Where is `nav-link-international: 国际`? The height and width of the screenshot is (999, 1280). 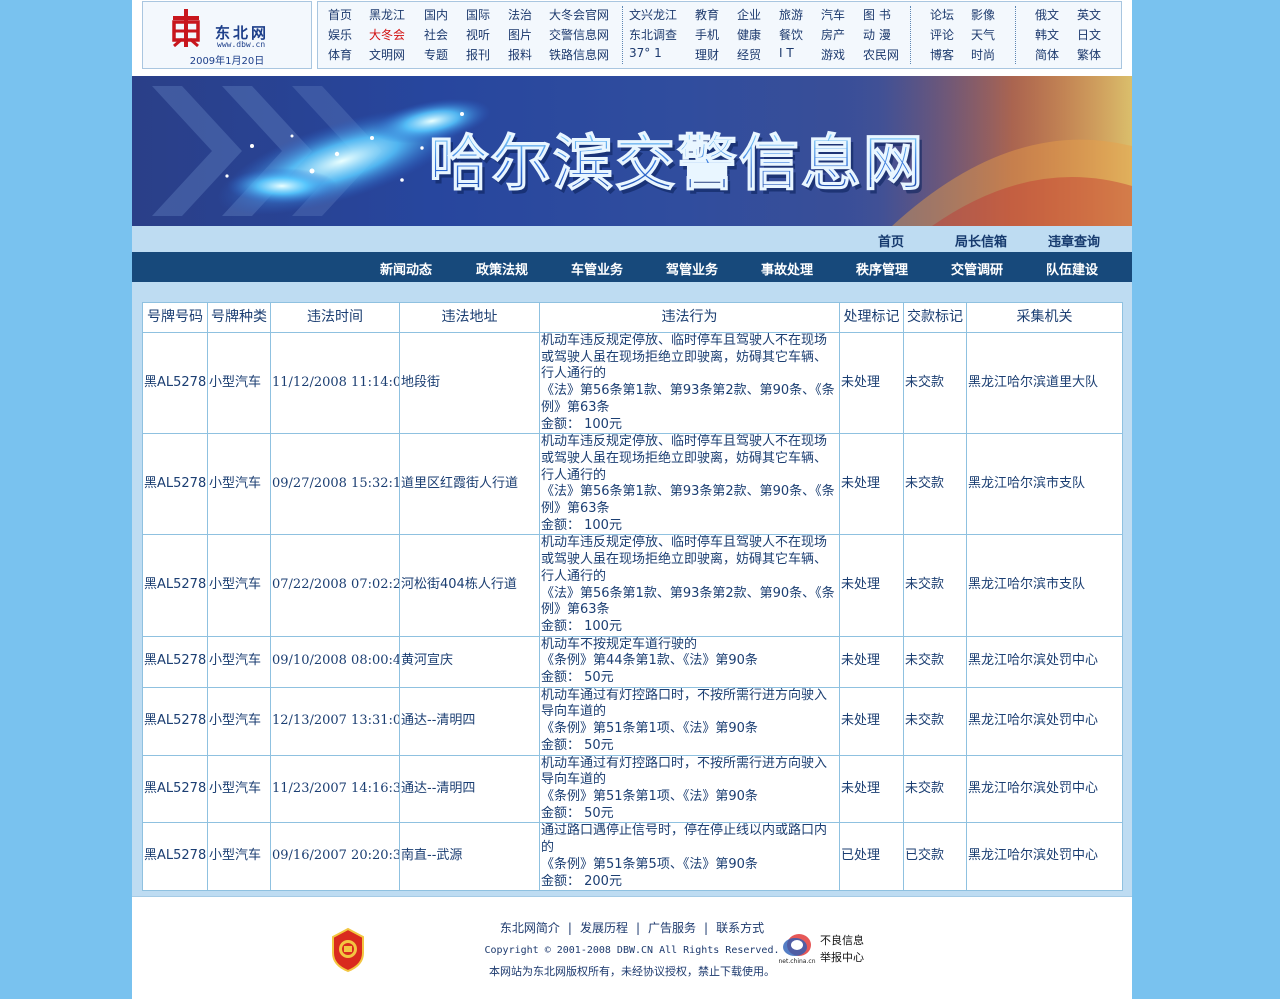 nav-link-international: 国际 is located at coordinates (478, 14).